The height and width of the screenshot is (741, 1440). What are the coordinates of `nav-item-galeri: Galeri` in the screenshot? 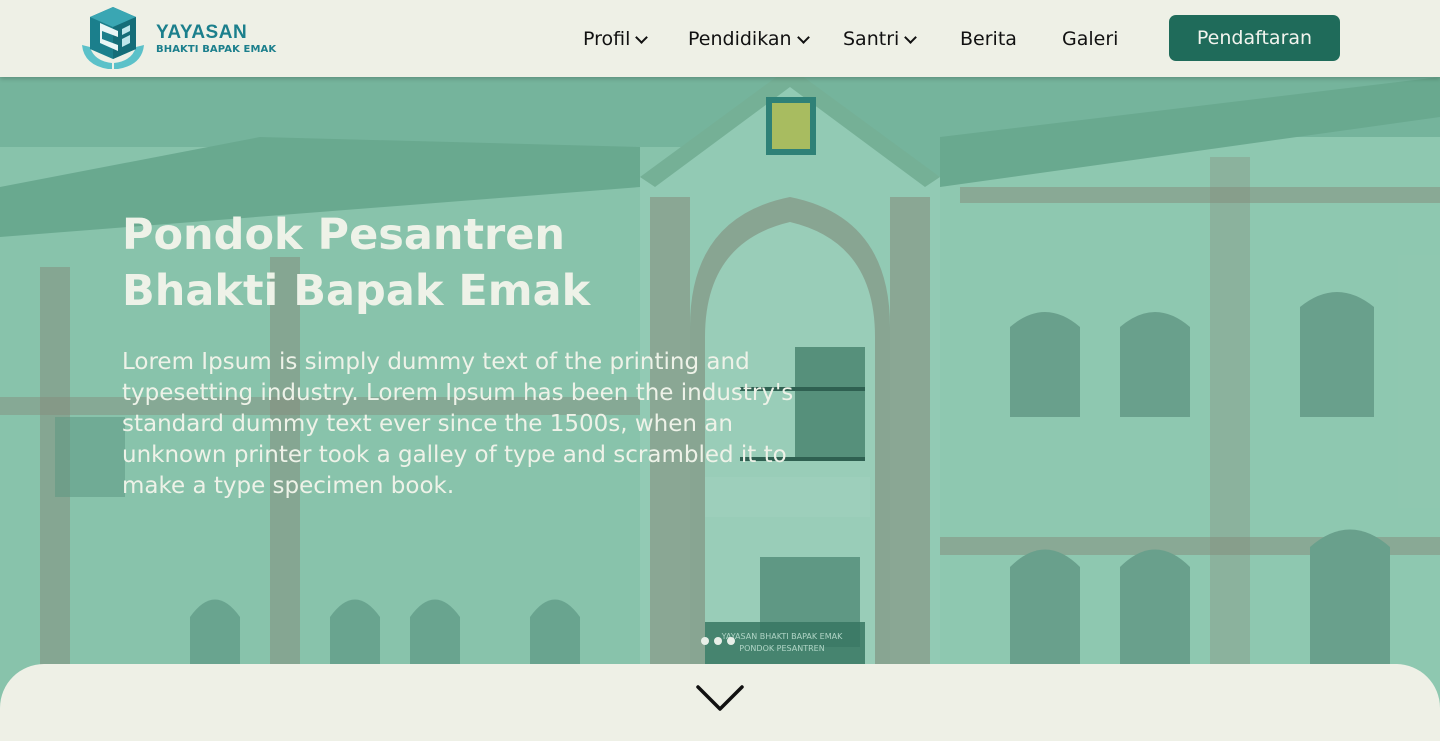 It's located at (1090, 39).